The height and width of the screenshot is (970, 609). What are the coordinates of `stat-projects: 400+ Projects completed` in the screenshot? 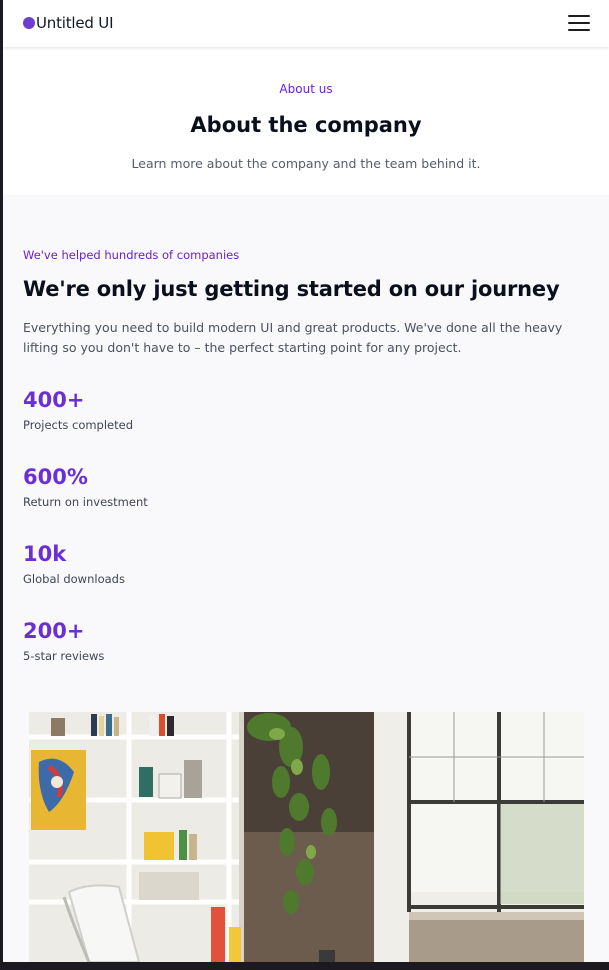 It's located at (78, 410).